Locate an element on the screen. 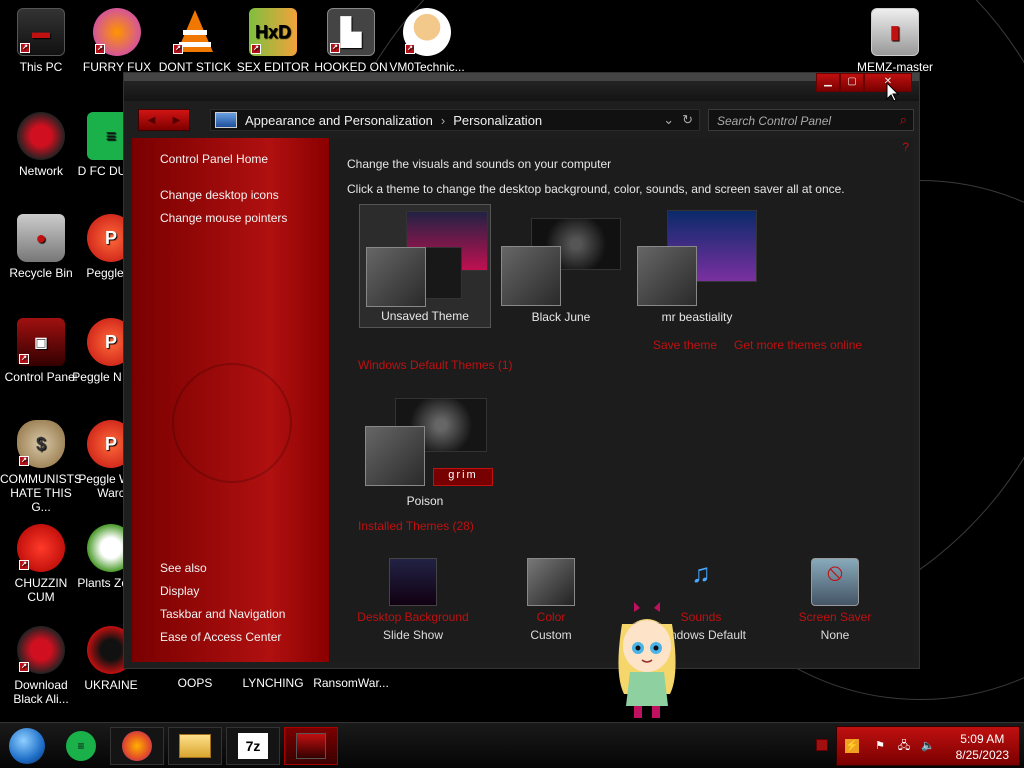 This screenshot has width=1024, height=768. help-icon: ? is located at coordinates (905, 147).